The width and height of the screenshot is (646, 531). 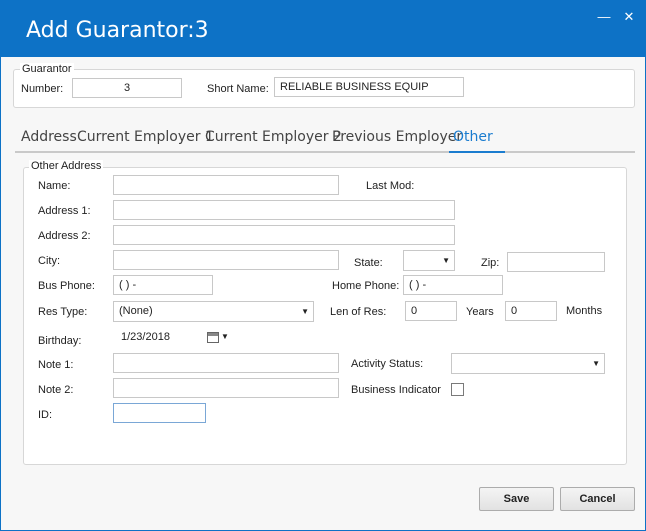 I want to click on state-label: State:, so click(x=368, y=263).